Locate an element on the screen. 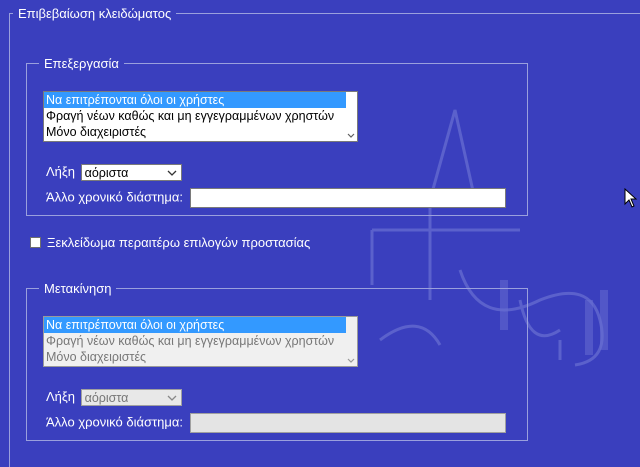 The height and width of the screenshot is (467, 640). edit-other-duration-row: Άλλο χρονικό διάστημα: is located at coordinates (276, 198).